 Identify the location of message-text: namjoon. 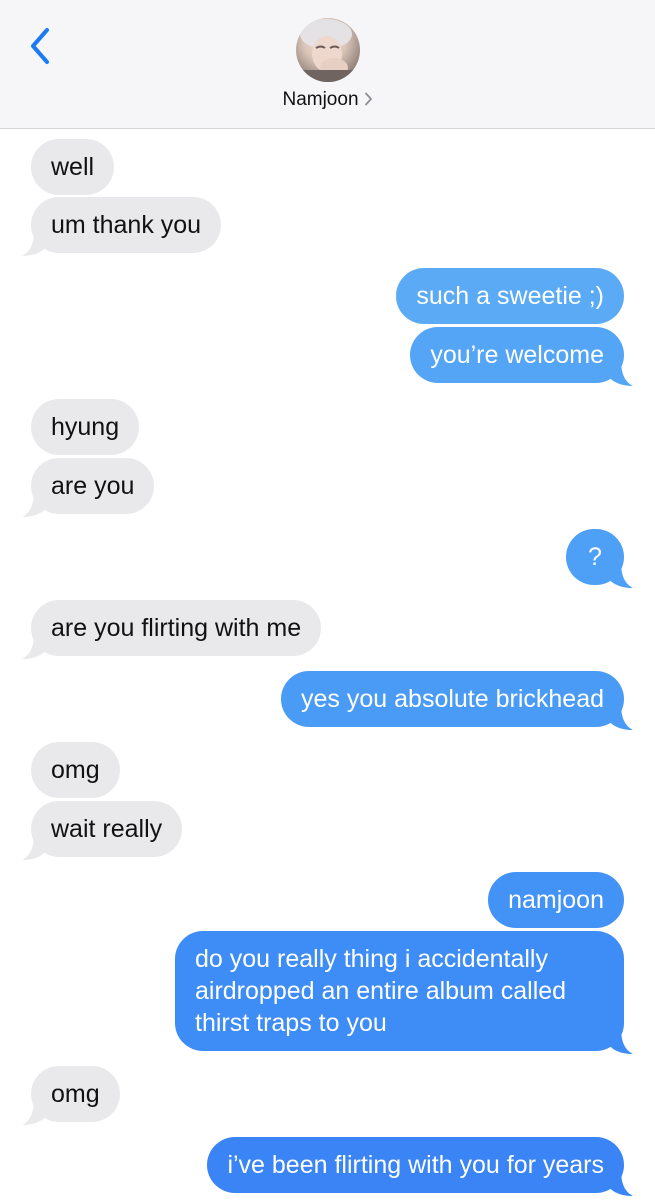
(556, 900).